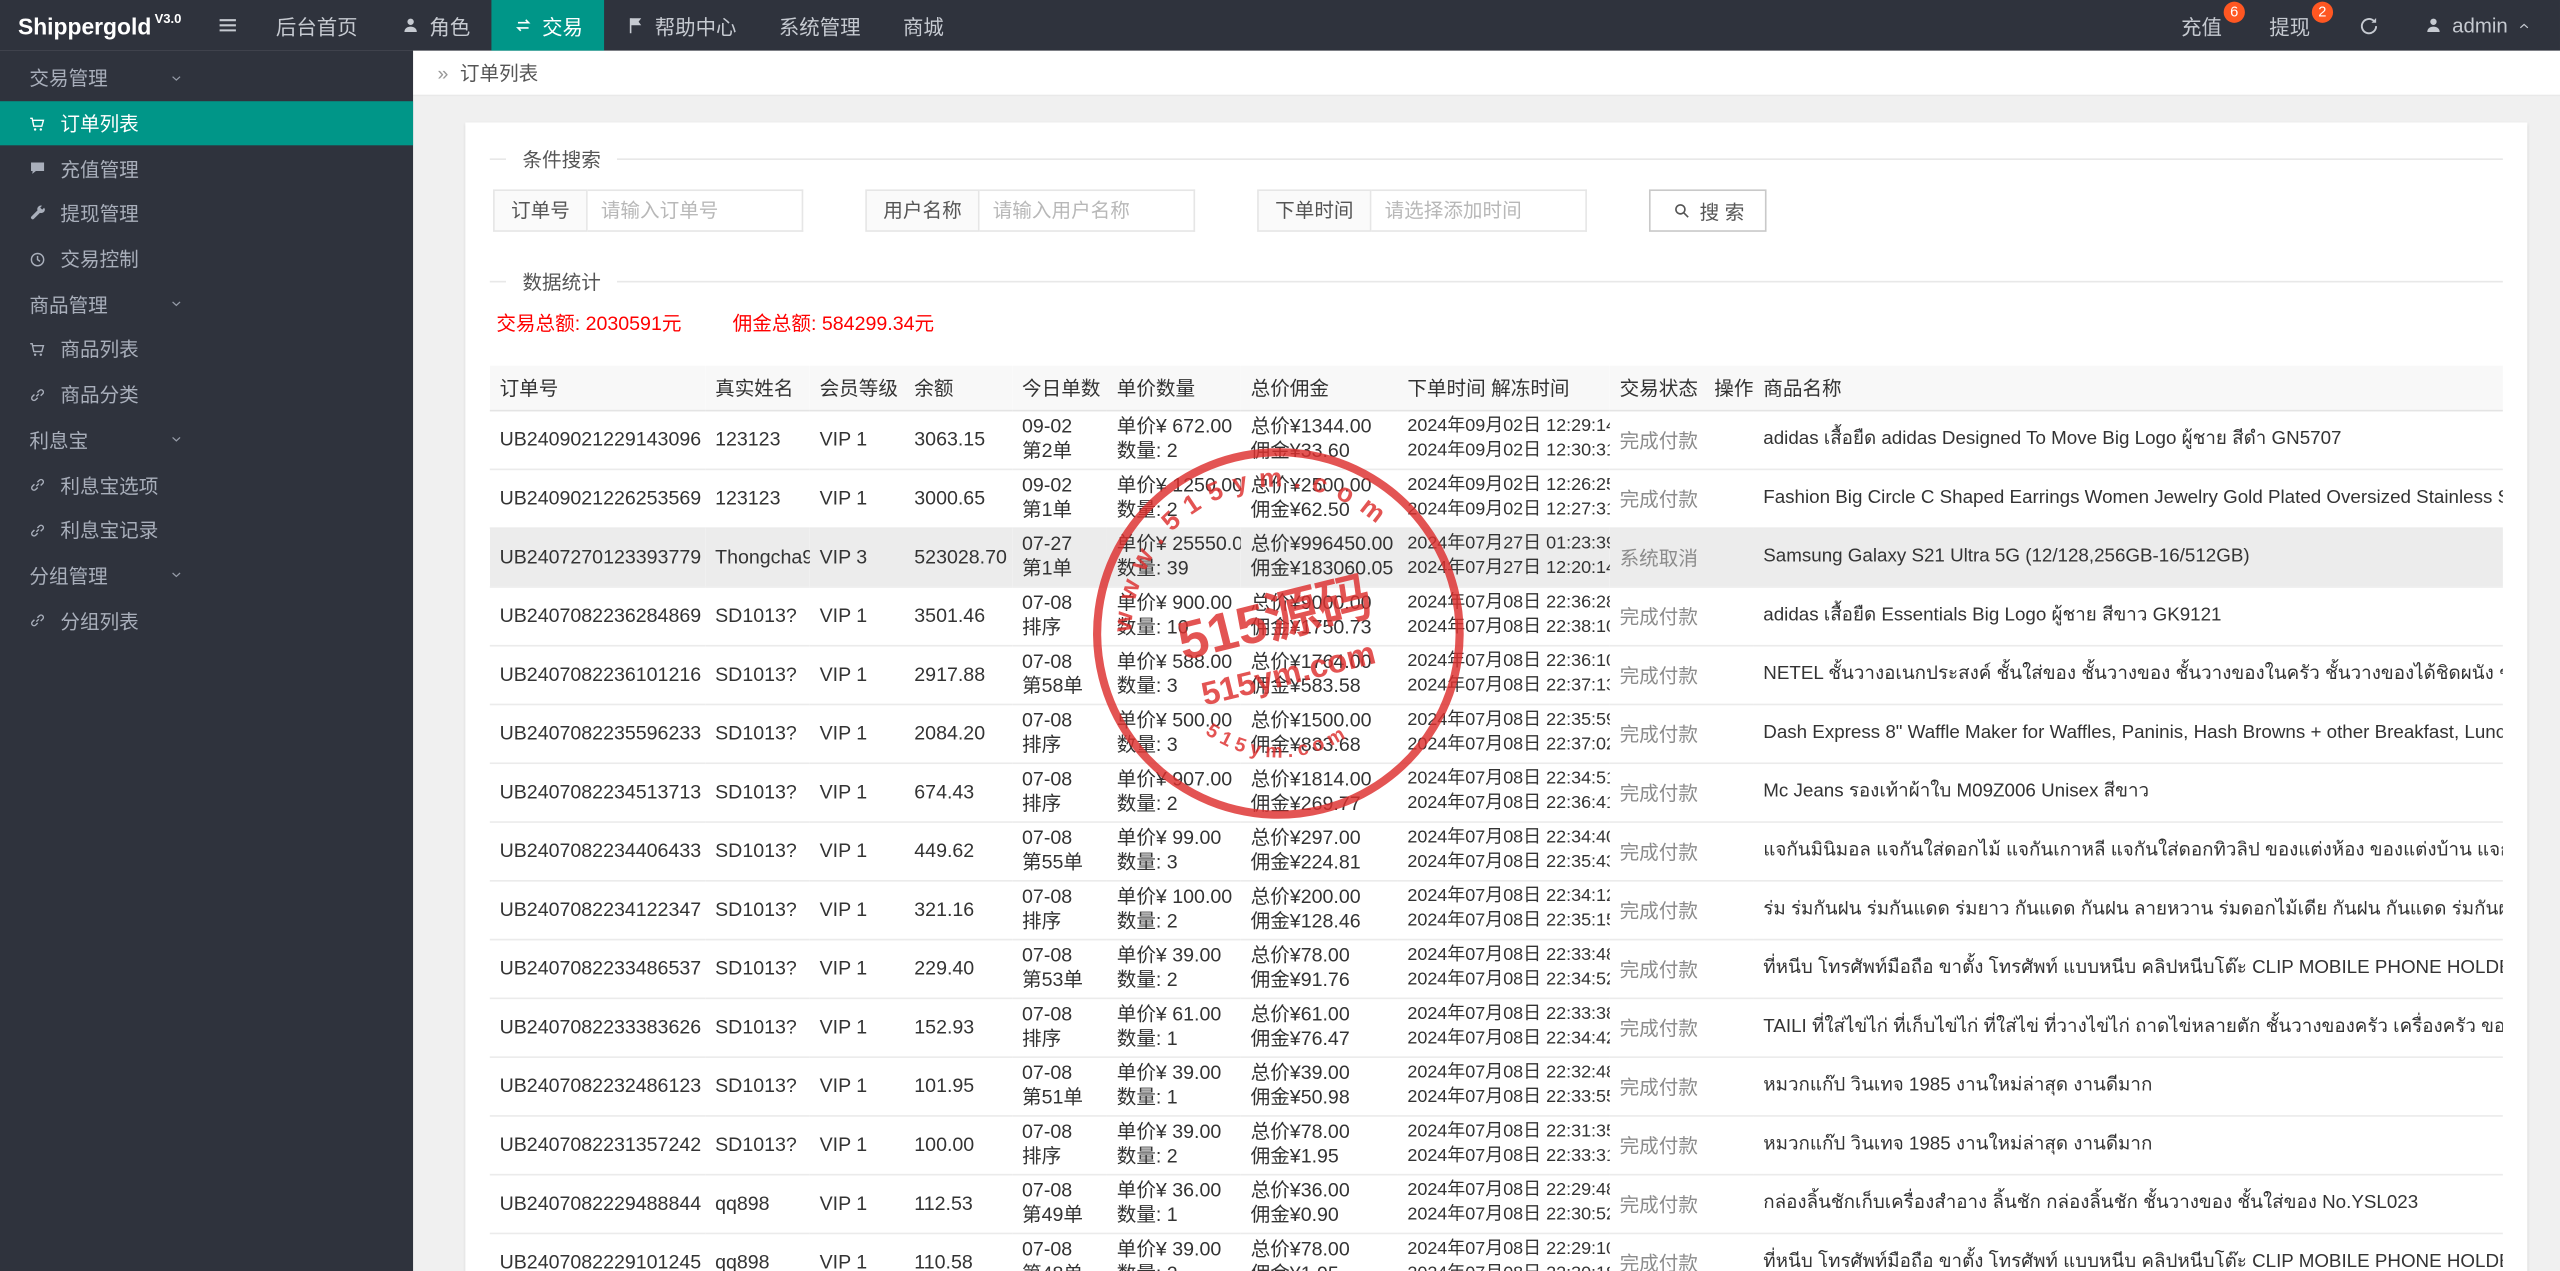 This screenshot has width=2560, height=1271. I want to click on cell-times: 2024年07月08日 22:29:48 2024年07月08日 22:30:52, so click(1503, 1203).